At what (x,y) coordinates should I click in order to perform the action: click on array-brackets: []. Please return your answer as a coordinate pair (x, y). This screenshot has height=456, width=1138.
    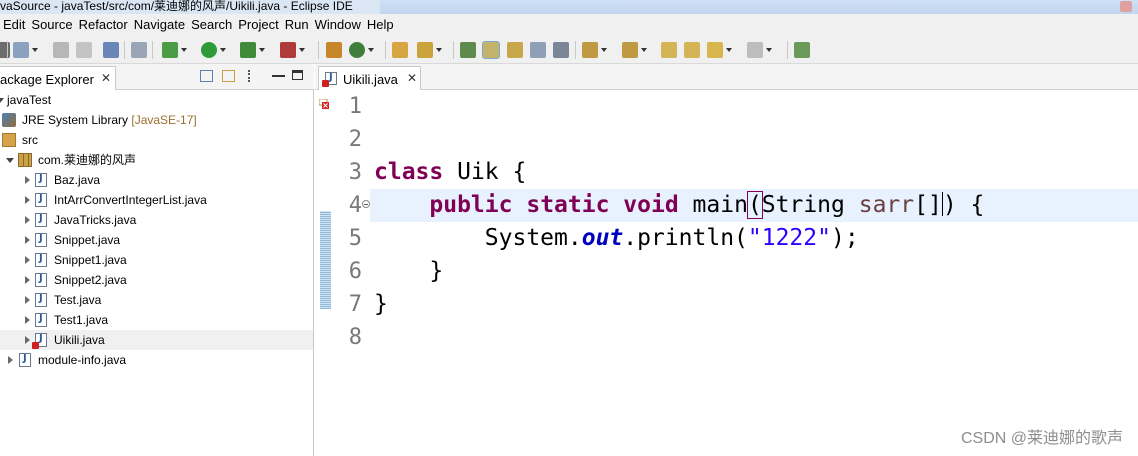
    Looking at the image, I should click on (928, 205).